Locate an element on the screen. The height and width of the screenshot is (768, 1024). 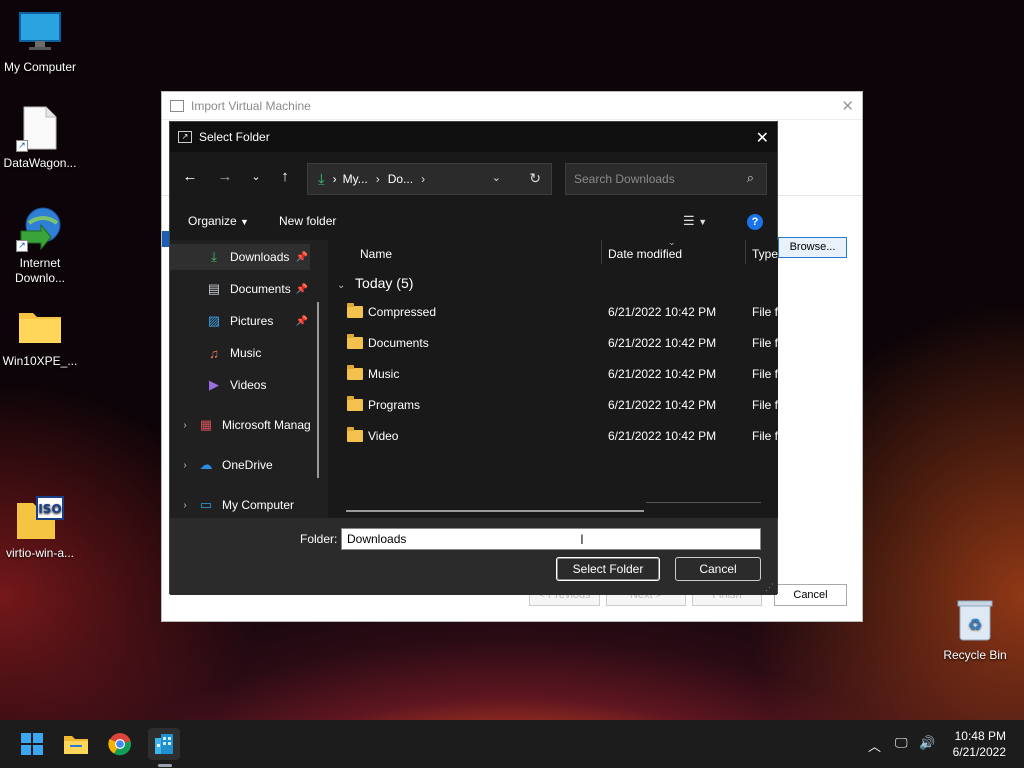
table-row: Music 6/21/2022 10:42 PM File fo is located at coordinates (554, 375).